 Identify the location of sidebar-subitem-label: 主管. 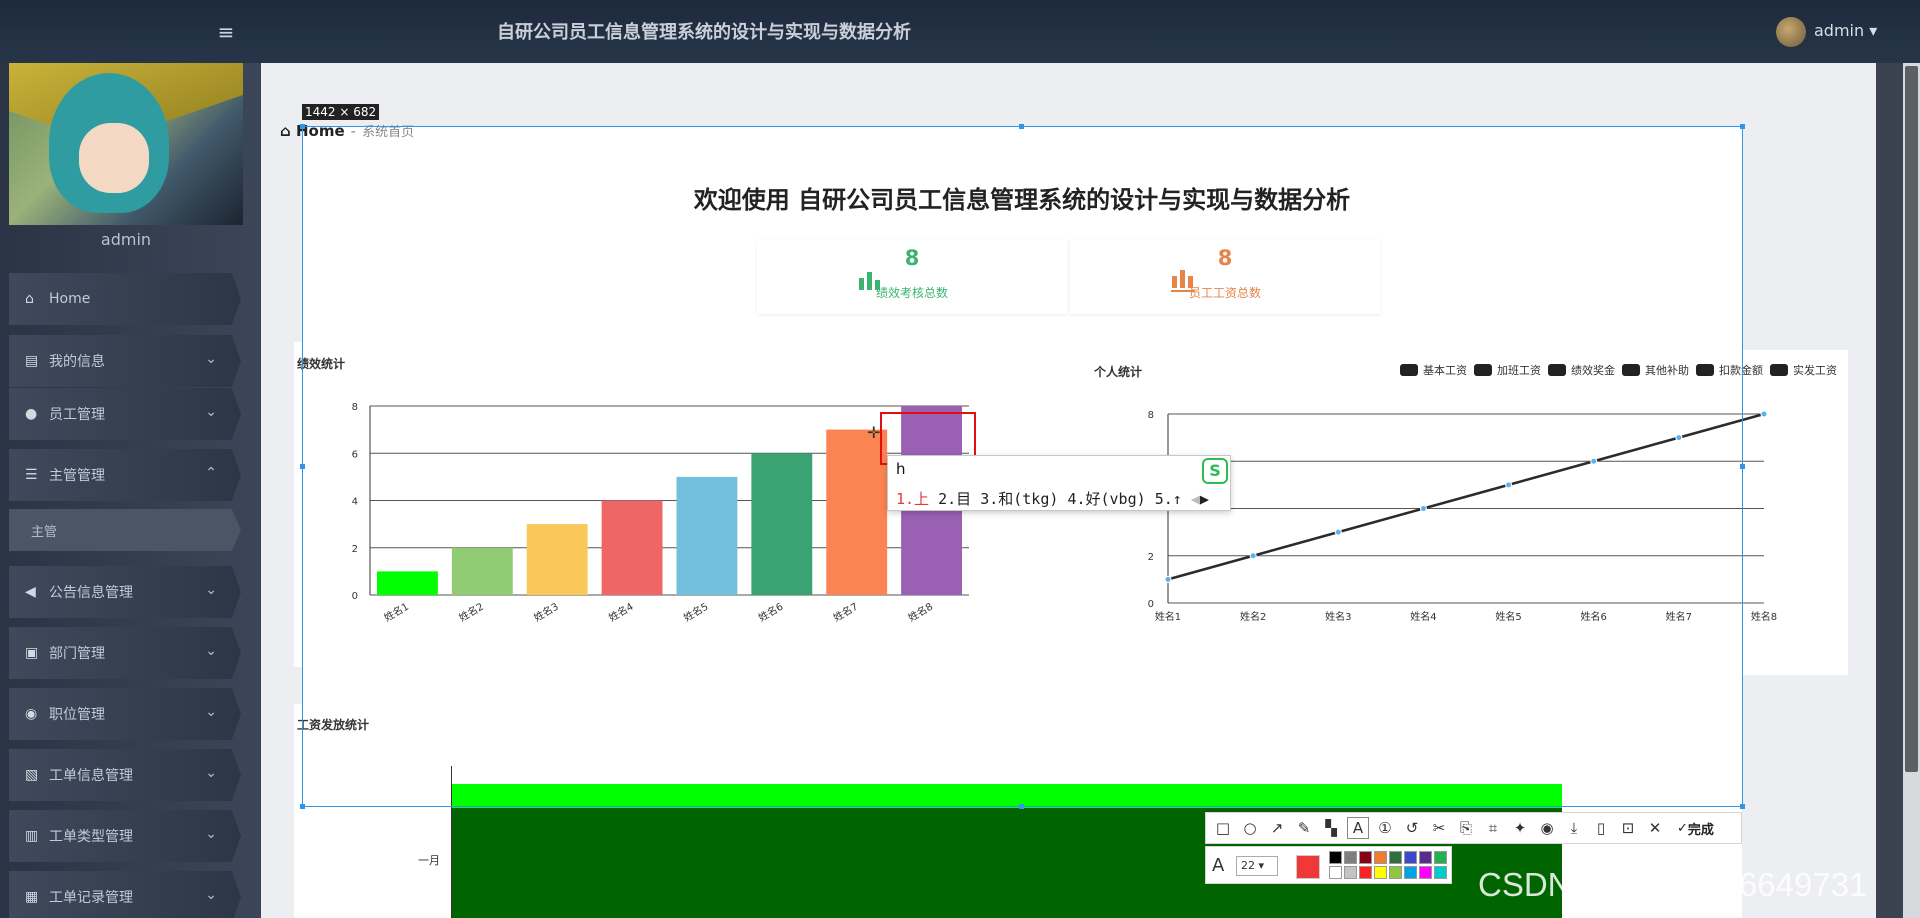
(44, 532).